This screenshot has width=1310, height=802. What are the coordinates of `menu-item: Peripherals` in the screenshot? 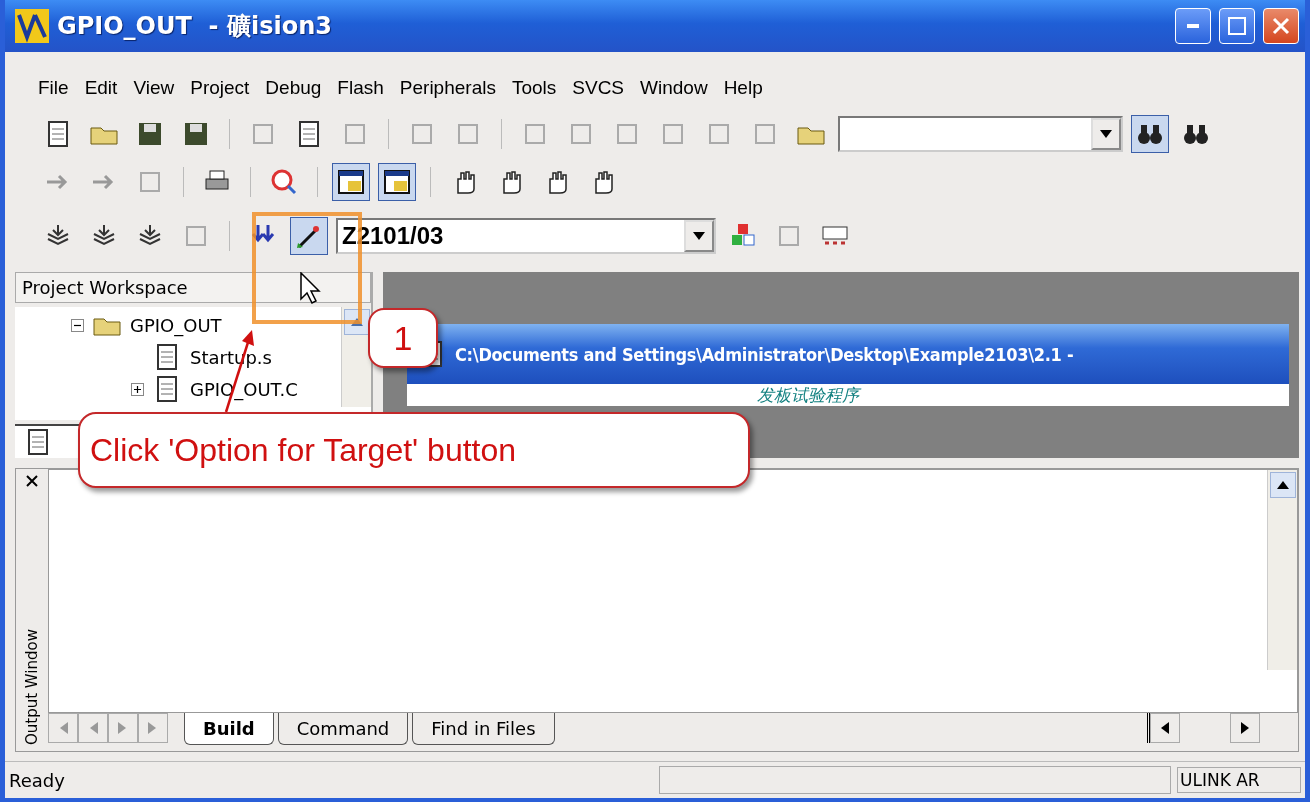 It's located at (447, 88).